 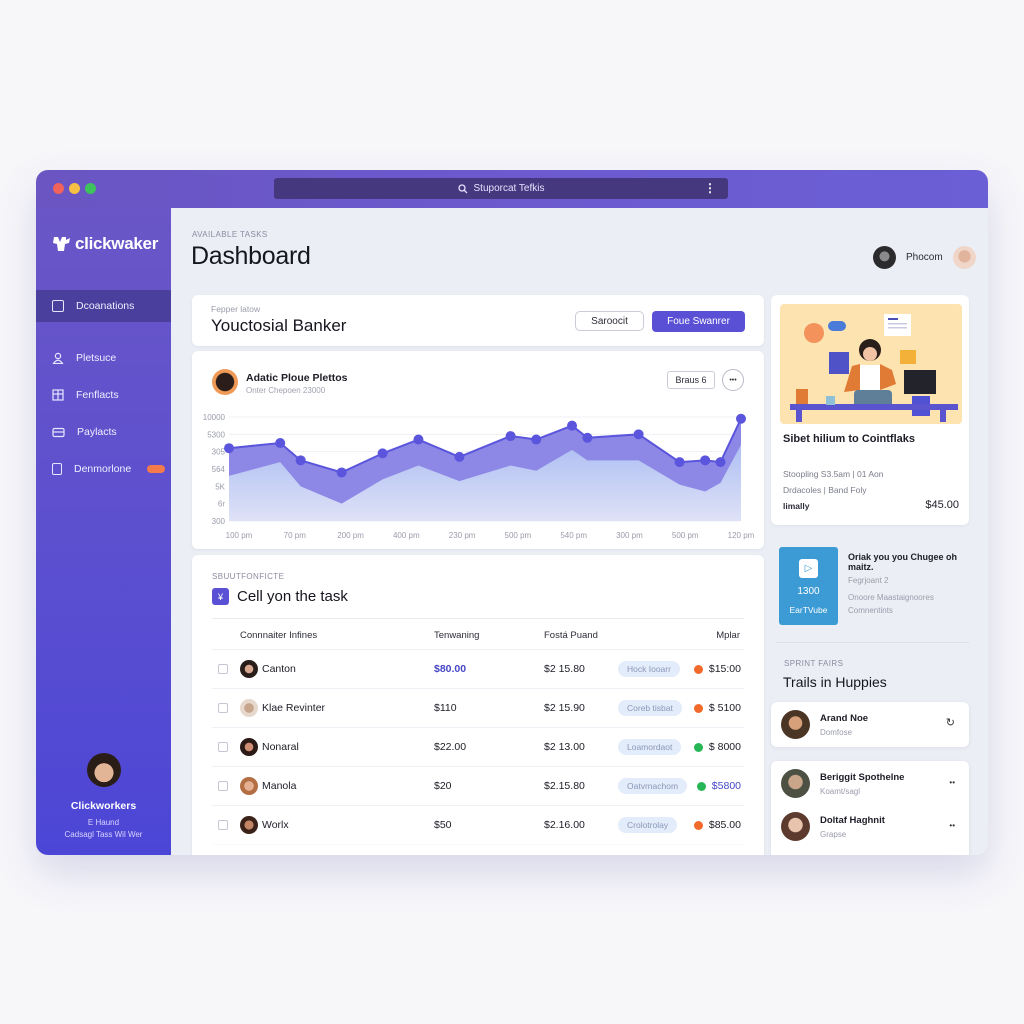 What do you see at coordinates (478, 746) in the screenshot?
I see `table-row: Nonaral $22.00 $2 13.00 Loamordaot $ 8000` at bounding box center [478, 746].